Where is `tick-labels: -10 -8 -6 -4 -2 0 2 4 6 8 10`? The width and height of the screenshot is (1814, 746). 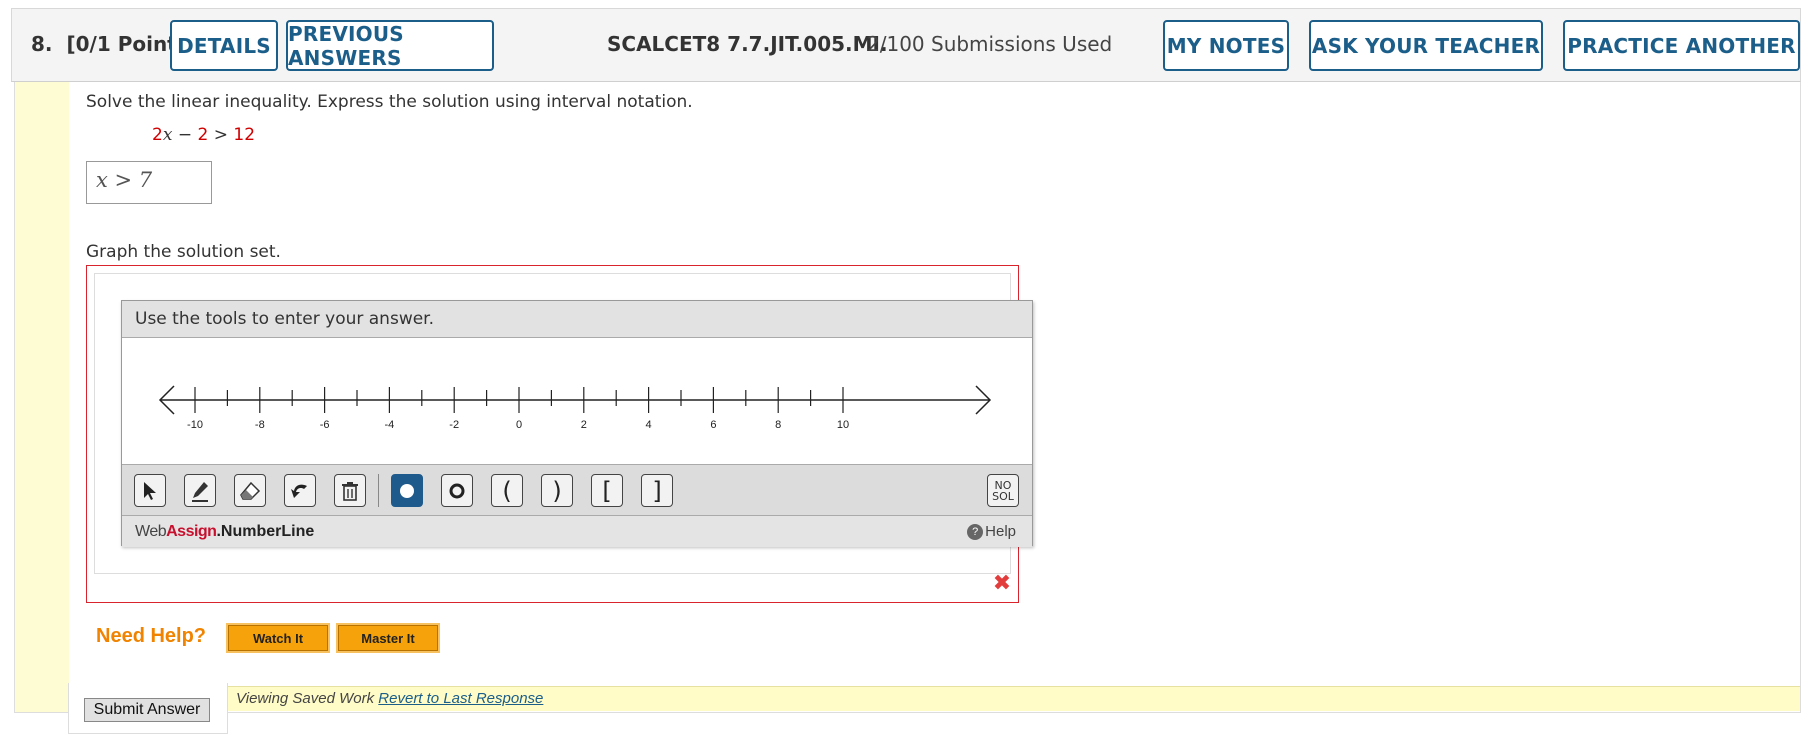 tick-labels: -10 -8 -6 -4 -2 0 2 4 6 8 10 is located at coordinates (518, 425).